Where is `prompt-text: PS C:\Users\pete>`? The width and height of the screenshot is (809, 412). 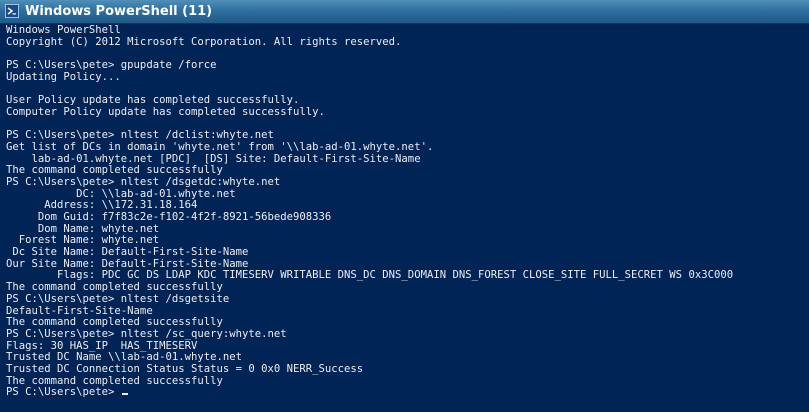
prompt-text: PS C:\Users\pete> is located at coordinates (63, 392).